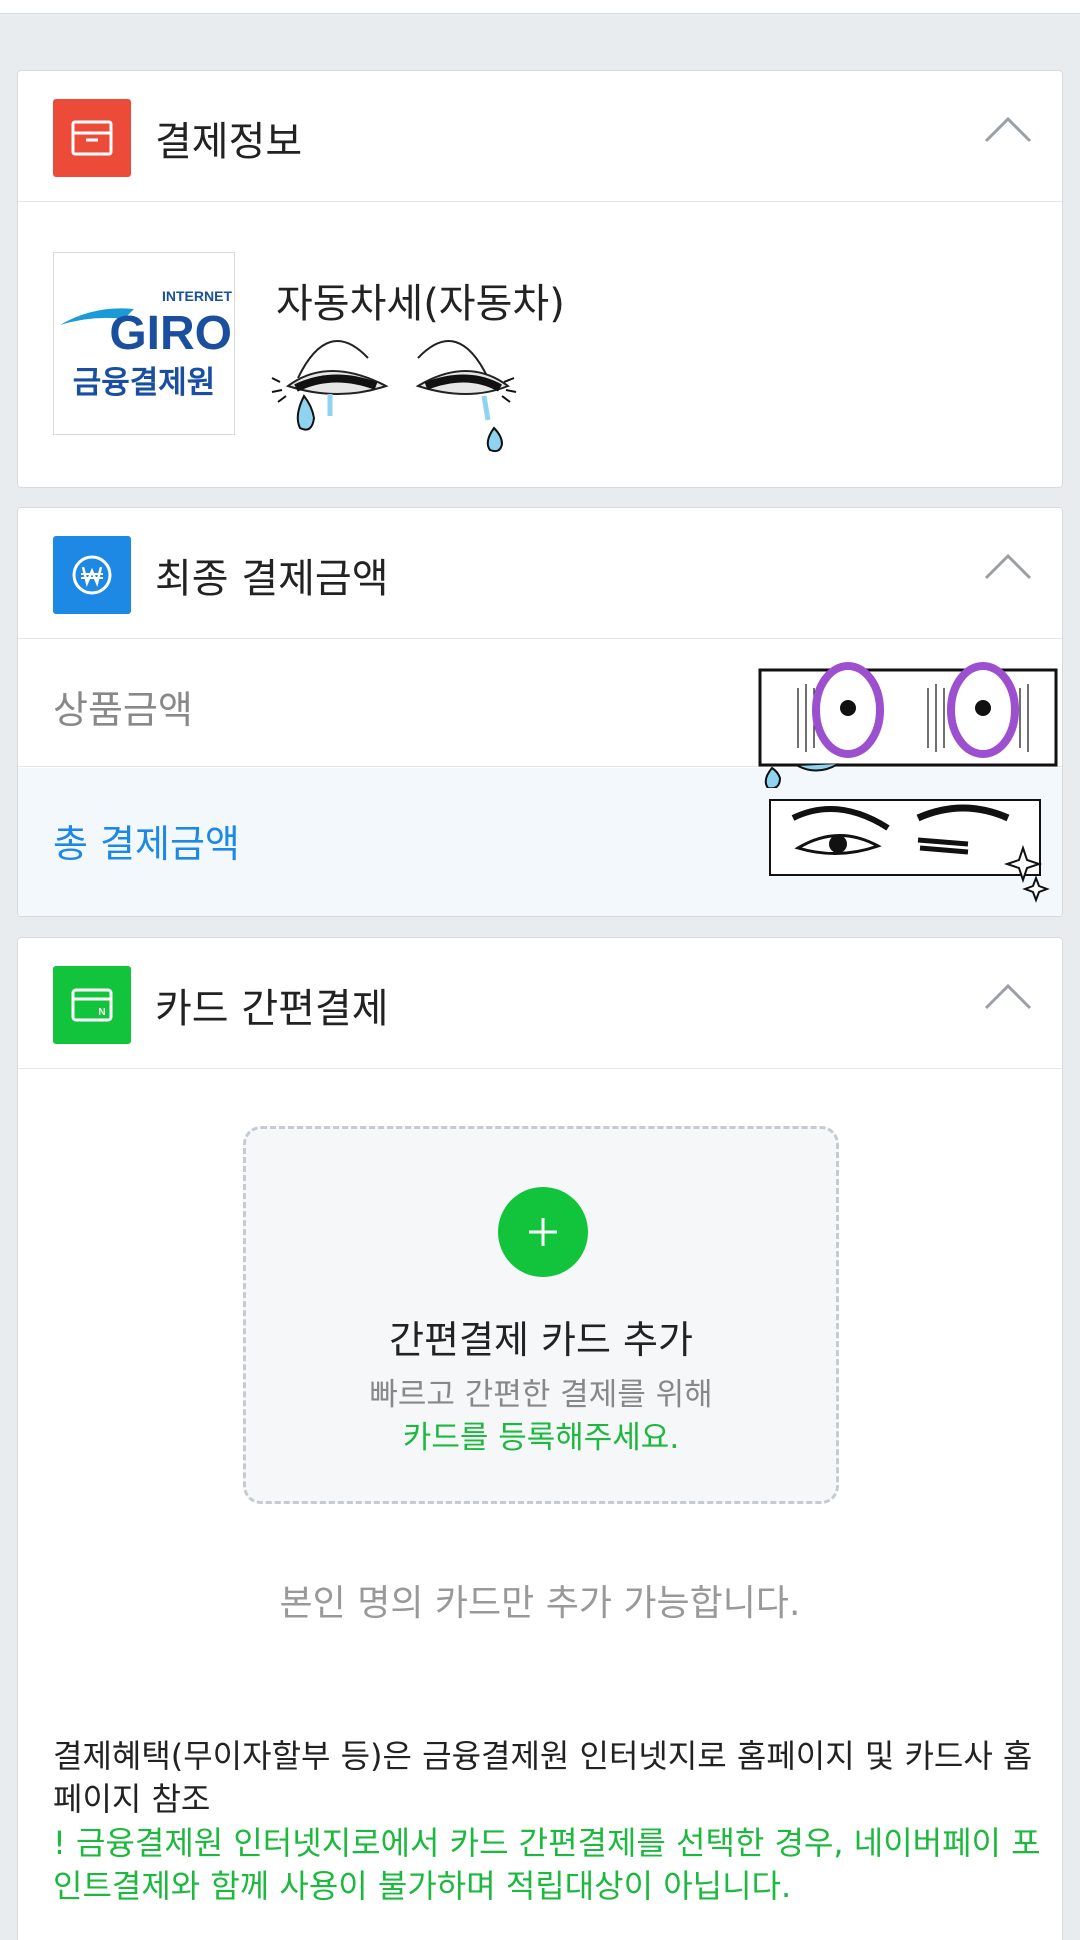 This screenshot has height=1940, width=1080. What do you see at coordinates (144, 383) in the screenshot?
I see `svg-text: 금융결제원` at bounding box center [144, 383].